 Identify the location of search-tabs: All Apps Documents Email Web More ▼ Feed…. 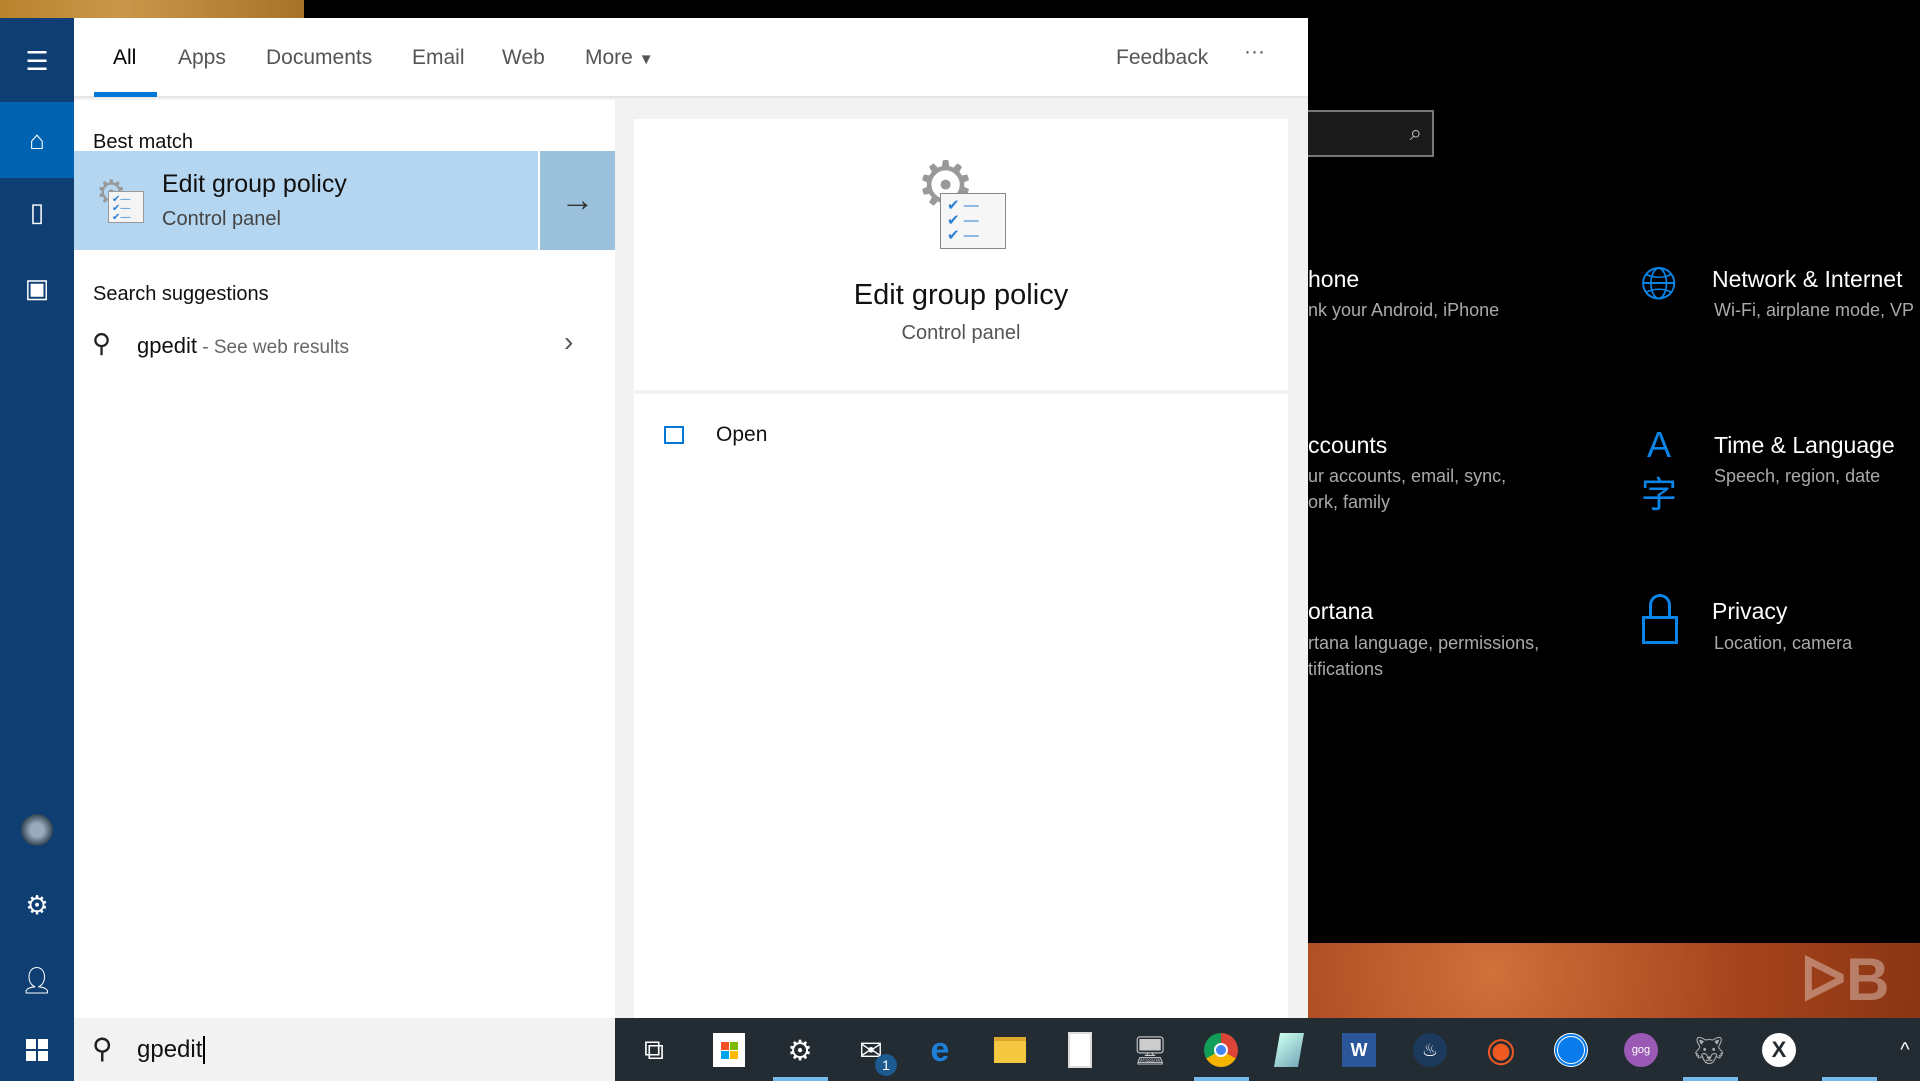
(691, 58).